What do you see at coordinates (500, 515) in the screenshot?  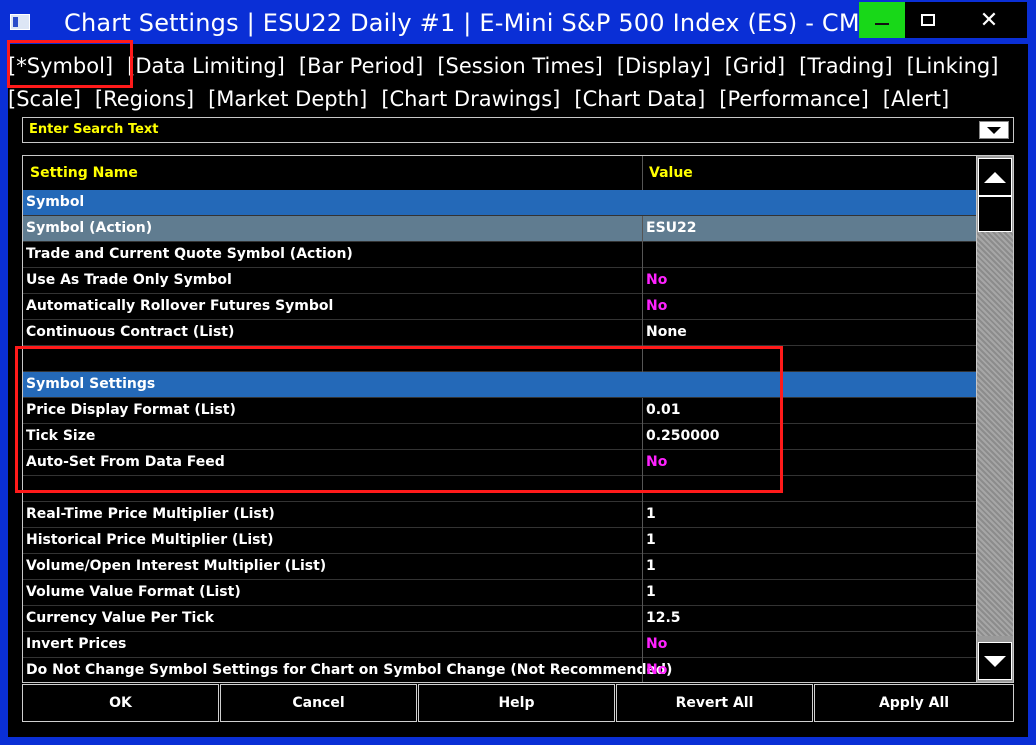 I see `setting-row: Real-Time Price Multiplier (List) 1` at bounding box center [500, 515].